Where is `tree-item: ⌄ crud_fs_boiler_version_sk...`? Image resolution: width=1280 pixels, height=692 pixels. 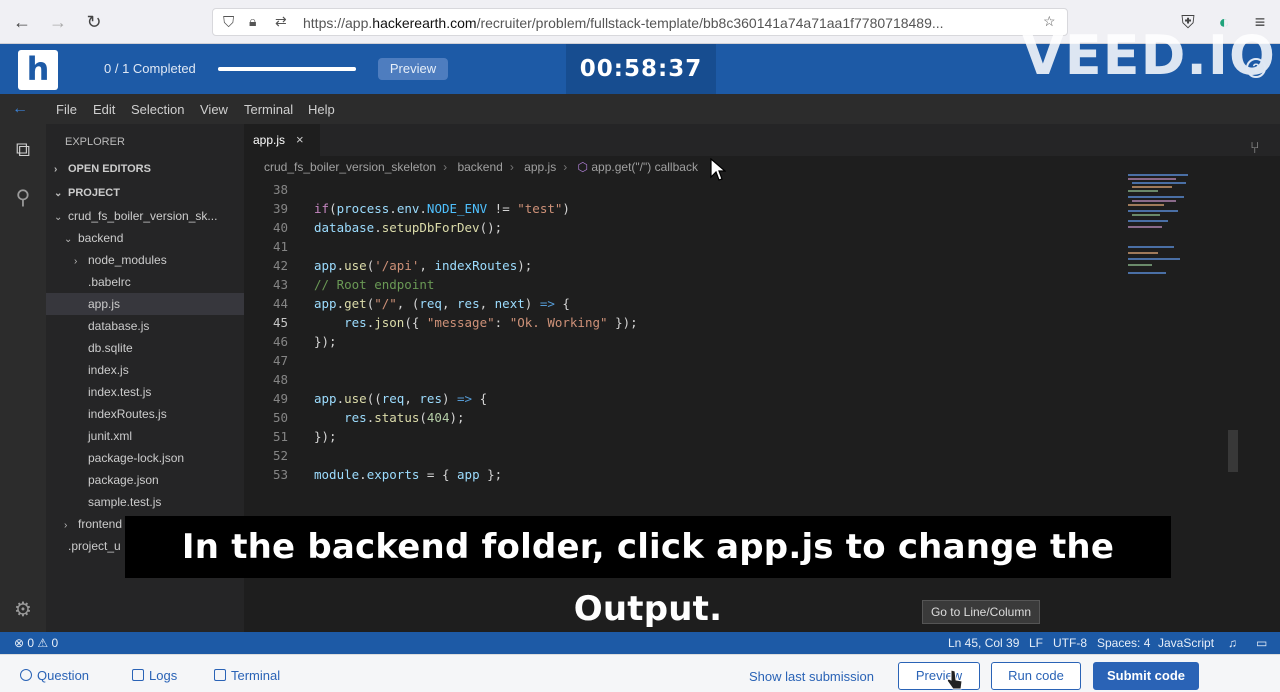 tree-item: ⌄ crud_fs_boiler_version_sk... is located at coordinates (145, 216).